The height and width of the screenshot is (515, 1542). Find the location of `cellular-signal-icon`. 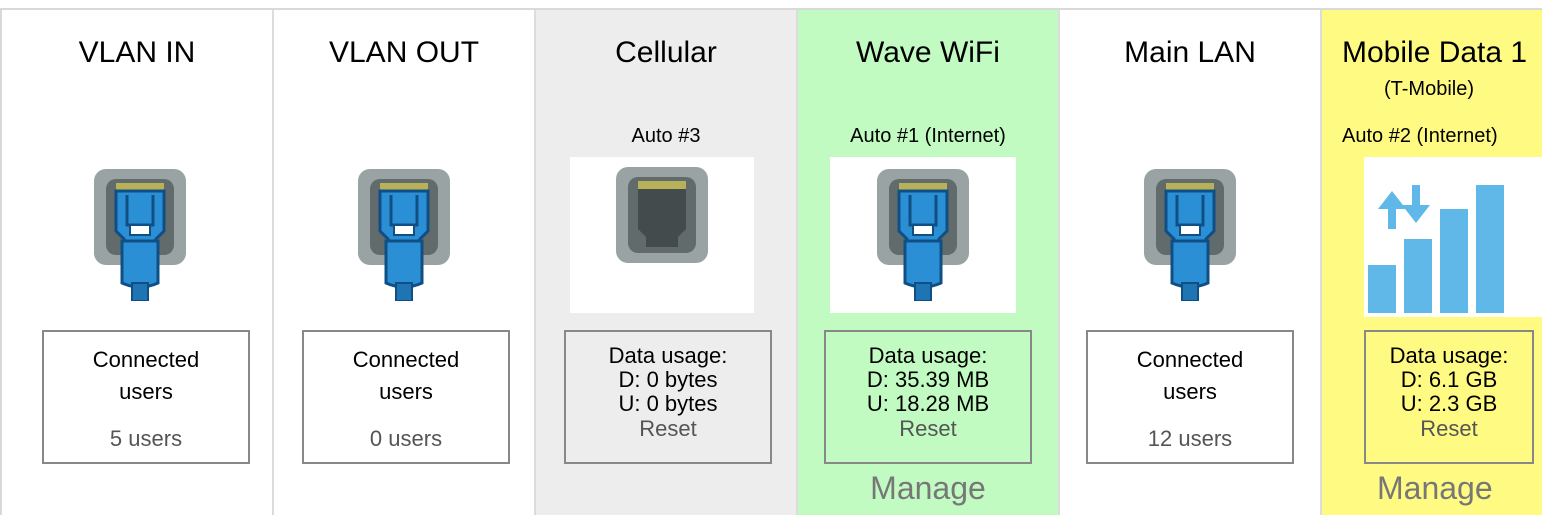

cellular-signal-icon is located at coordinates (1453, 237).